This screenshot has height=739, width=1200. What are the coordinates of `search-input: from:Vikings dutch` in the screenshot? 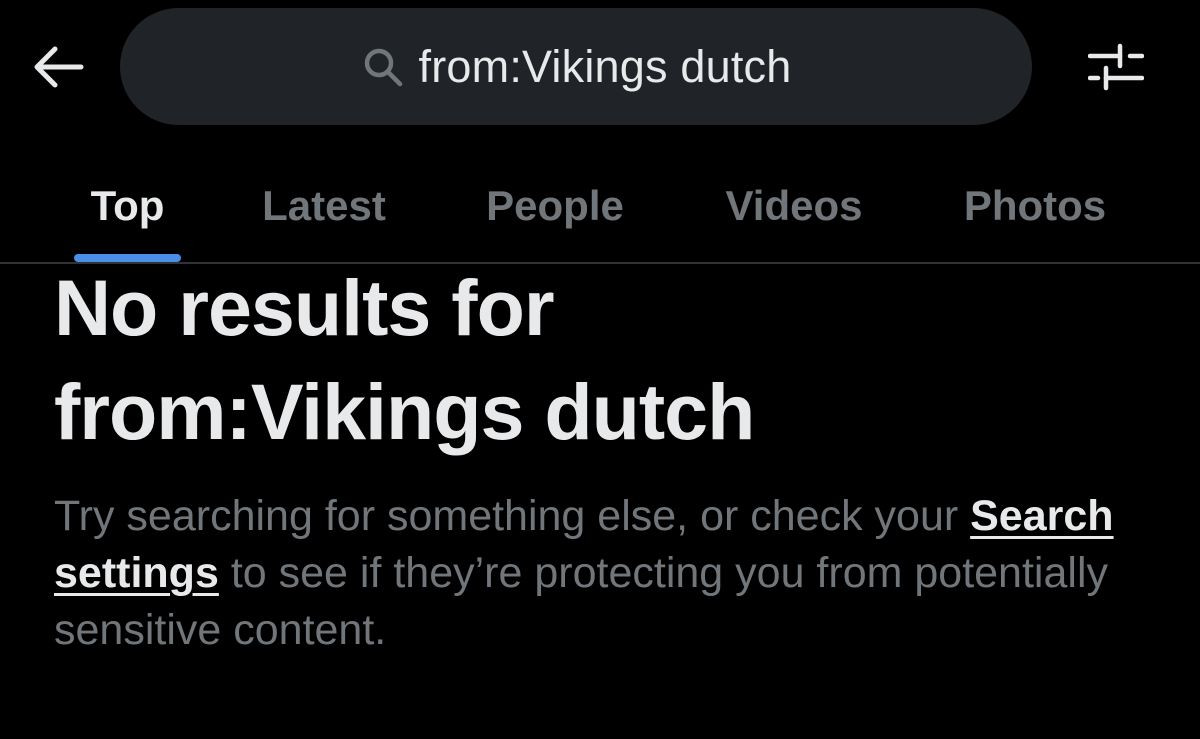 It's located at (576, 66).